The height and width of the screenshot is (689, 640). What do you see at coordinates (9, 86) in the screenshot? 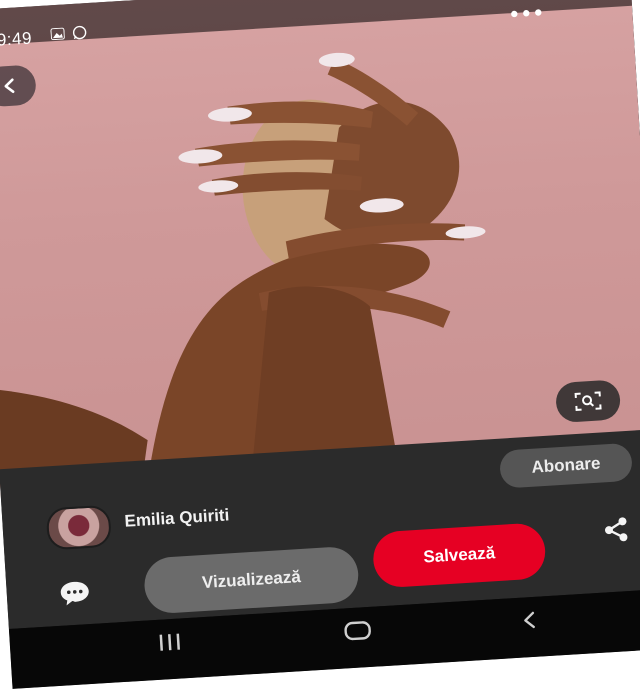
I see `chevron-left-icon` at bounding box center [9, 86].